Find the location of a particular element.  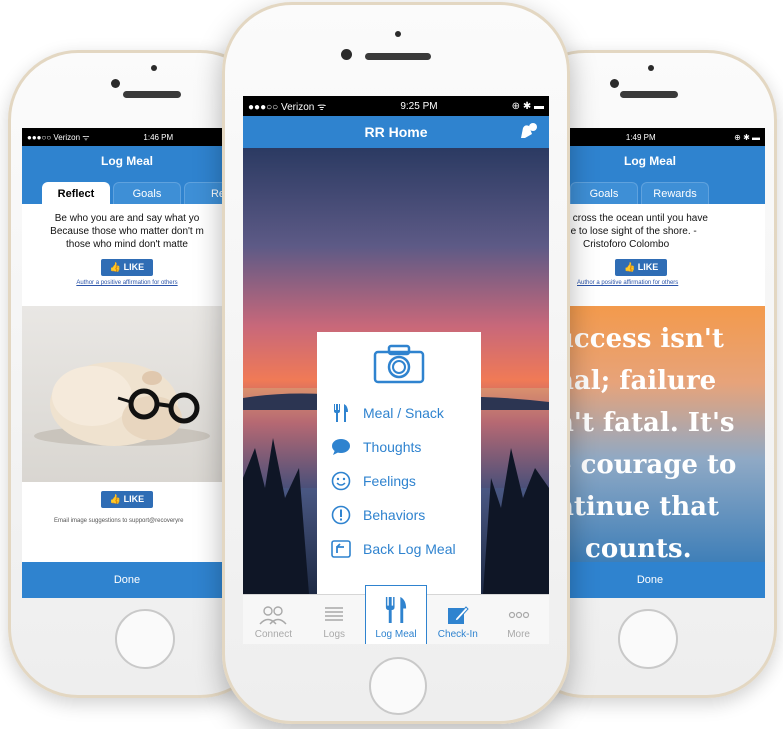

done-button: Done is located at coordinates (127, 580).